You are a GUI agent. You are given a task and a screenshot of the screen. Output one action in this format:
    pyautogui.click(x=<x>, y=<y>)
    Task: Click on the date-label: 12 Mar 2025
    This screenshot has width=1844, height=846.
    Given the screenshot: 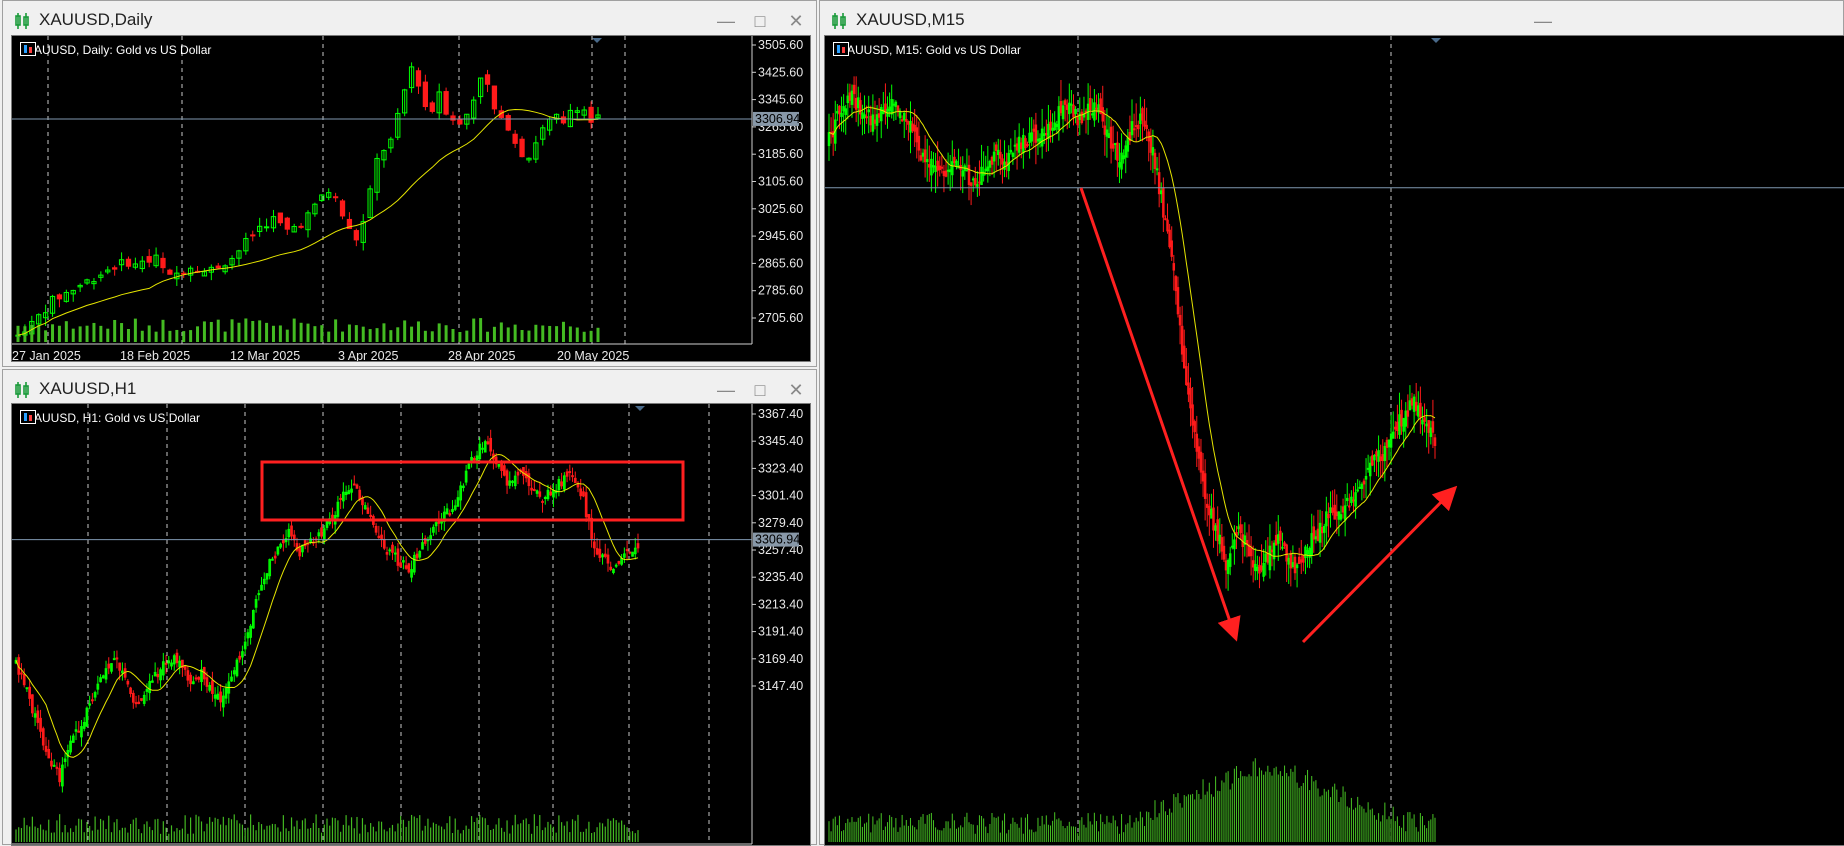 What is the action you would take?
    pyautogui.click(x=265, y=355)
    